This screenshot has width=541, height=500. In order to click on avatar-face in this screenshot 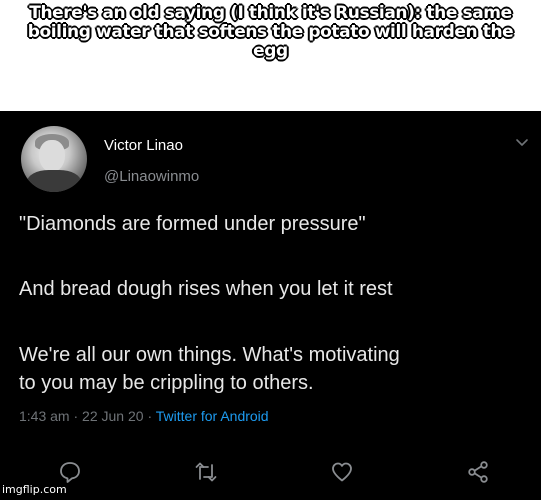, I will do `click(52, 156)`.